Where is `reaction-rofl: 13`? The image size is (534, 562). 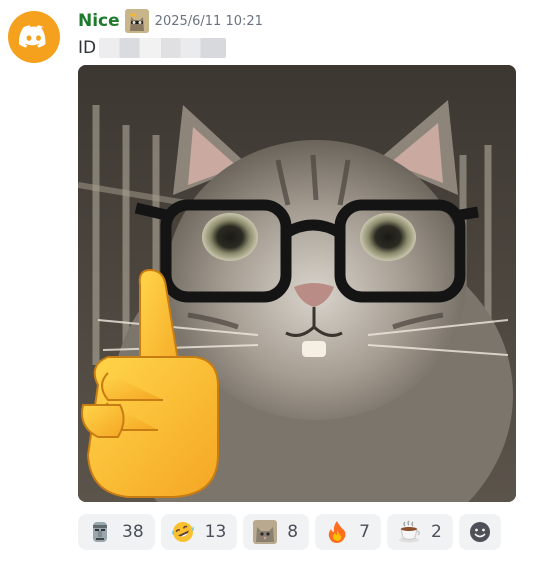
reaction-rofl: 13 is located at coordinates (199, 532).